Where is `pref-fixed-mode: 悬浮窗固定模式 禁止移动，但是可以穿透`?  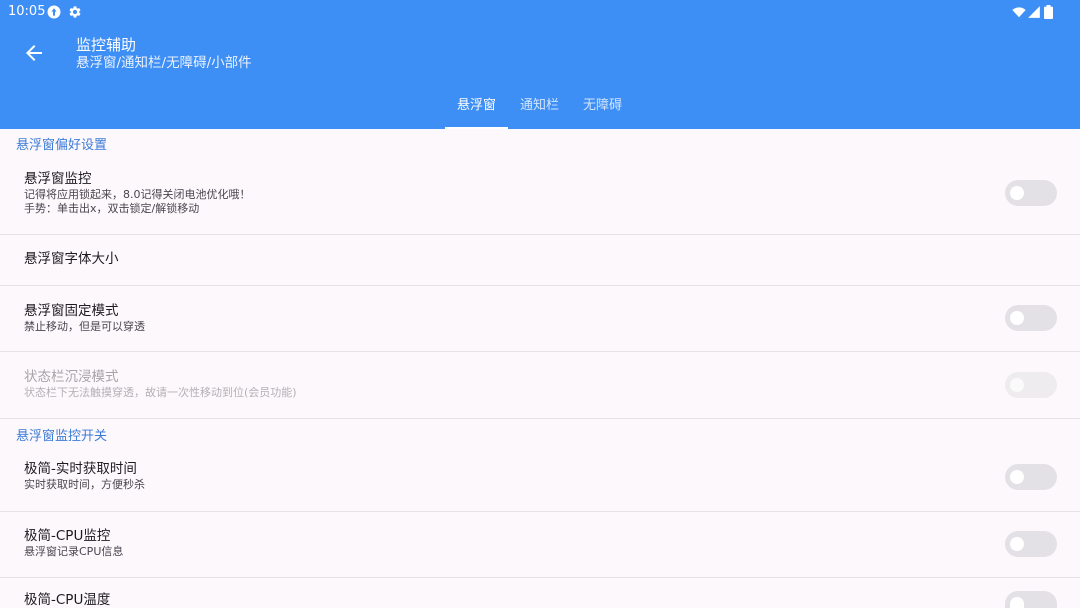
pref-fixed-mode: 悬浮窗固定模式 禁止移动，但是可以穿透 is located at coordinates (540, 319).